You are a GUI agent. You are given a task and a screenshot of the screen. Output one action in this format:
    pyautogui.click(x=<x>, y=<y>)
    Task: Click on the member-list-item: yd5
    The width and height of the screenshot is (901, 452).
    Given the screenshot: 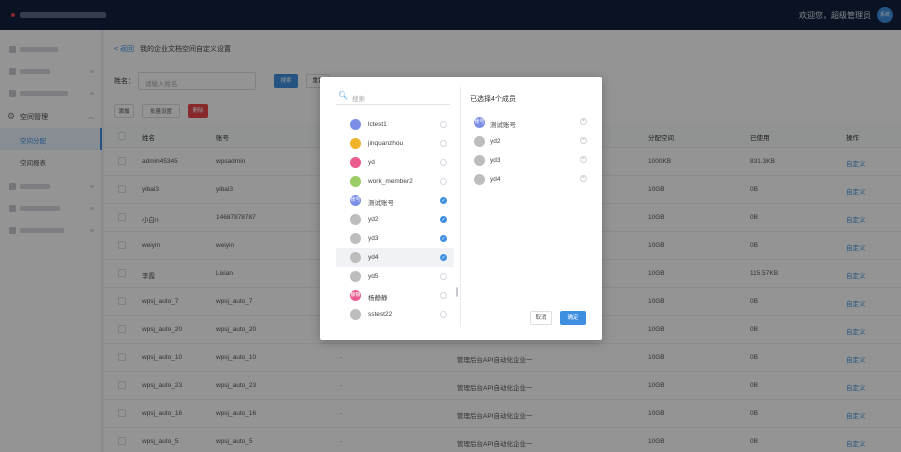 What is the action you would take?
    pyautogui.click(x=395, y=276)
    